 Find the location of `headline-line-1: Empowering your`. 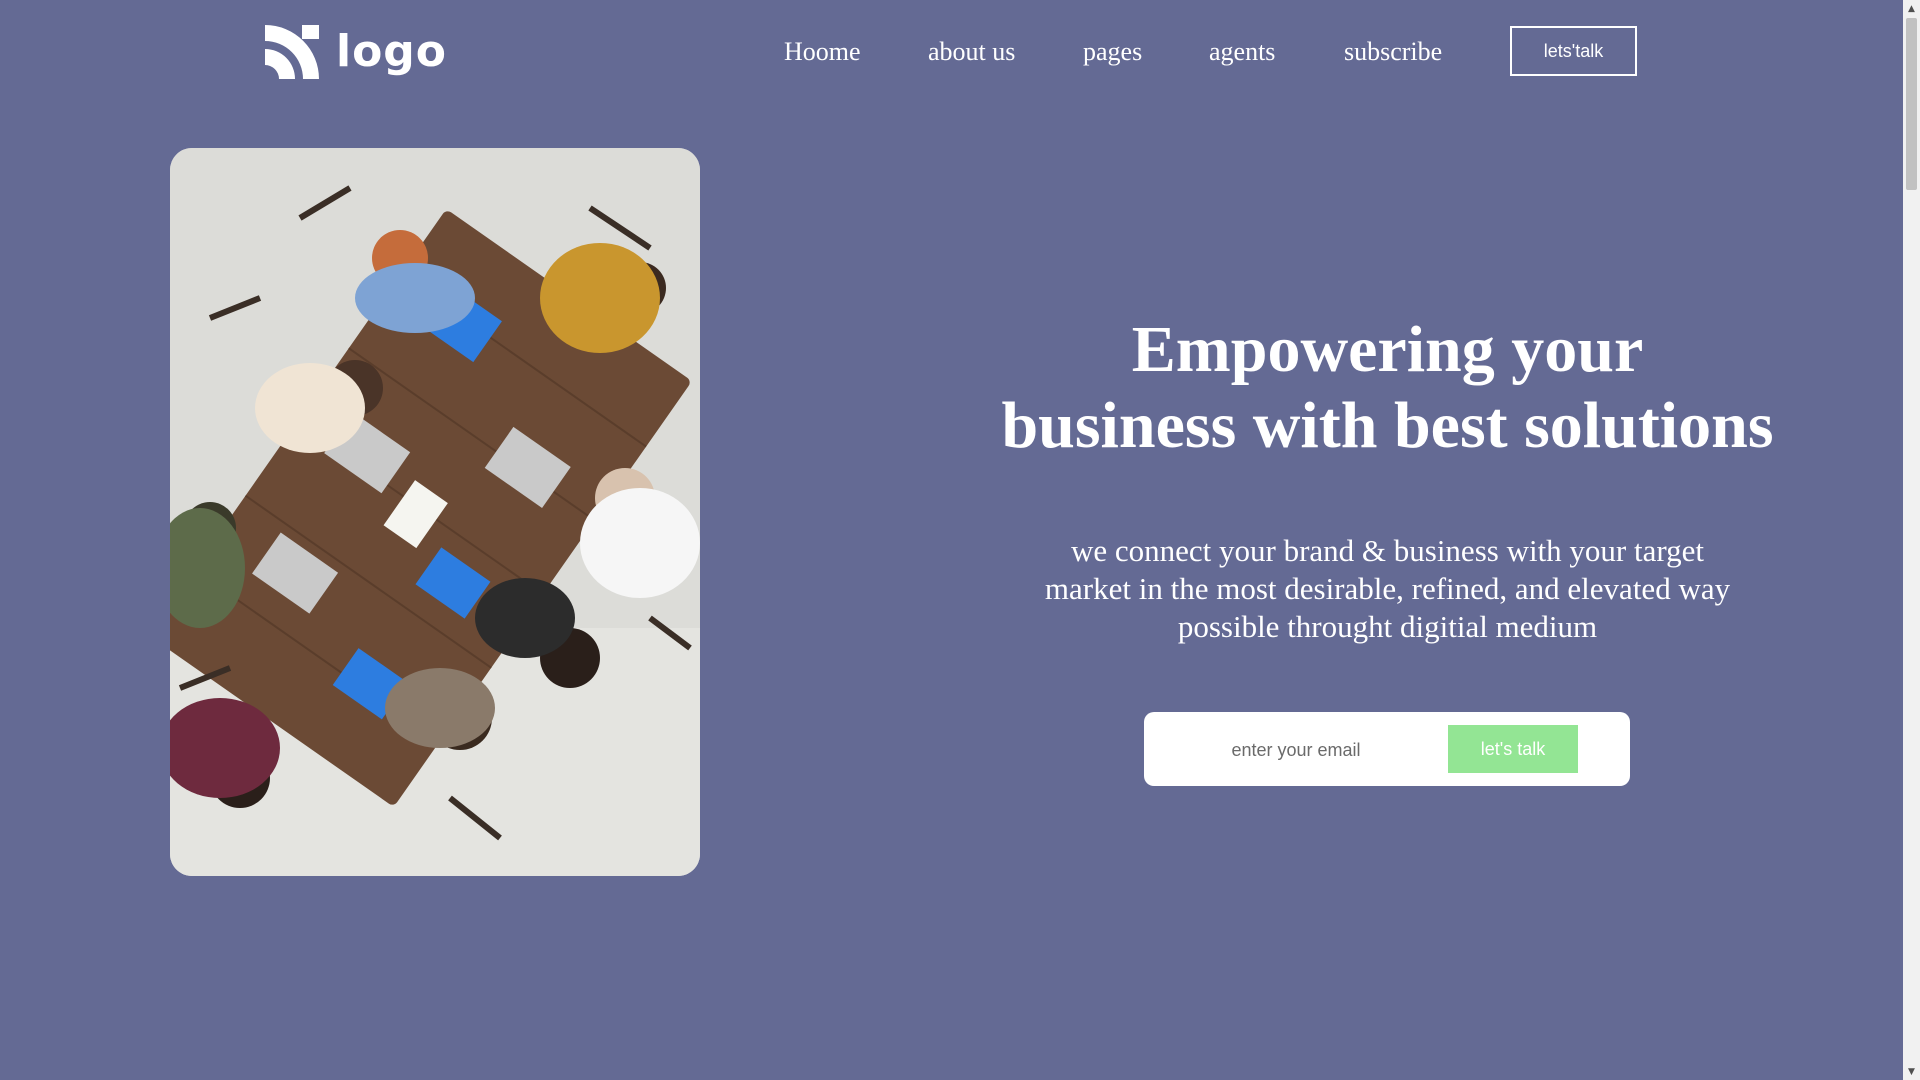

headline-line-1: Empowering your is located at coordinates (1387, 349).